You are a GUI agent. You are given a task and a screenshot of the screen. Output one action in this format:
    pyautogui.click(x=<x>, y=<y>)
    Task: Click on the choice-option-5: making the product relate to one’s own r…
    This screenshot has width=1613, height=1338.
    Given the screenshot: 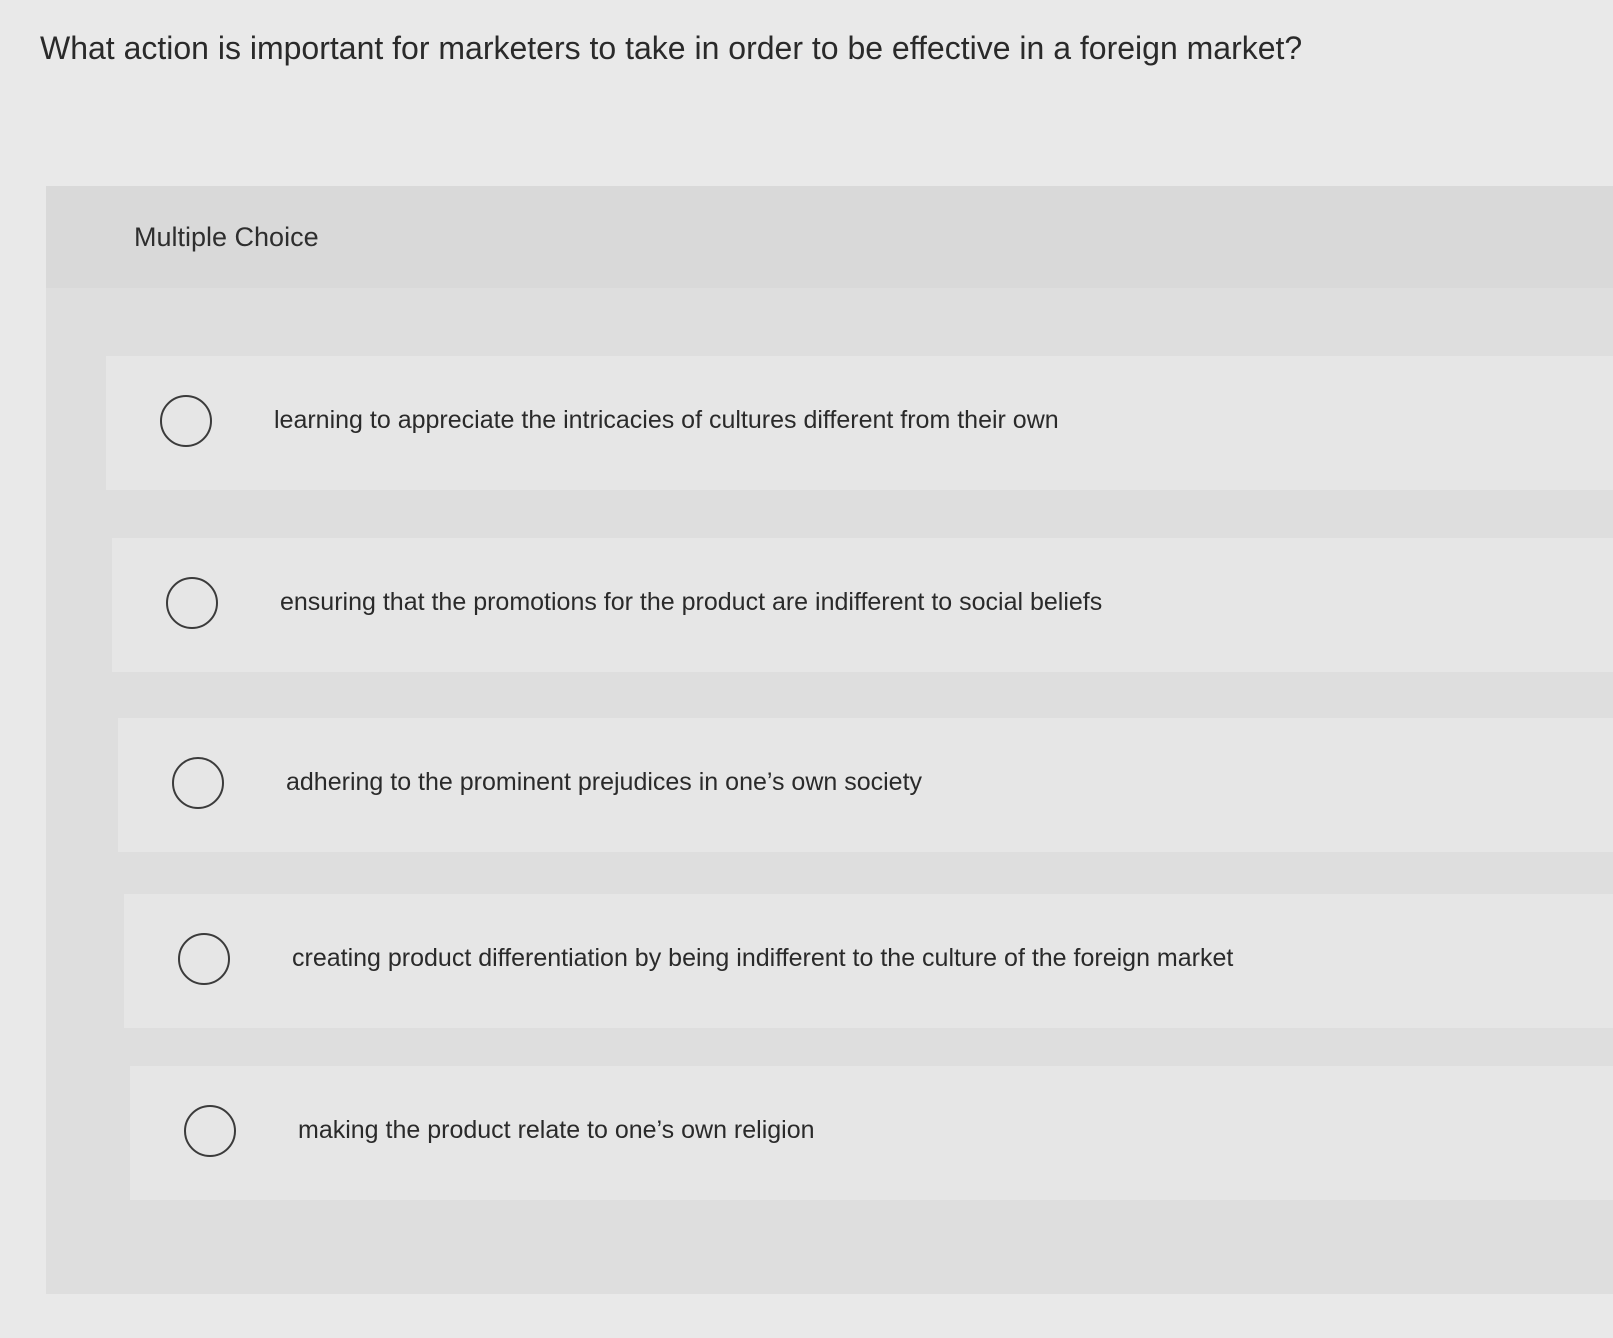 What is the action you would take?
    pyautogui.click(x=871, y=1133)
    